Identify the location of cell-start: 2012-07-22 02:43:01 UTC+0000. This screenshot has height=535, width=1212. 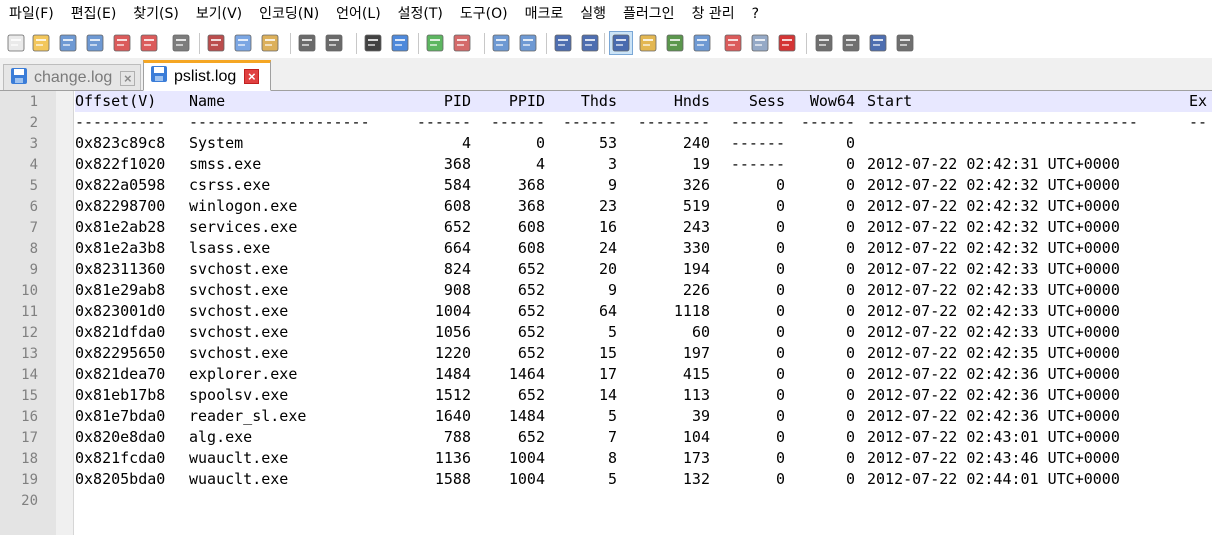
(993, 437).